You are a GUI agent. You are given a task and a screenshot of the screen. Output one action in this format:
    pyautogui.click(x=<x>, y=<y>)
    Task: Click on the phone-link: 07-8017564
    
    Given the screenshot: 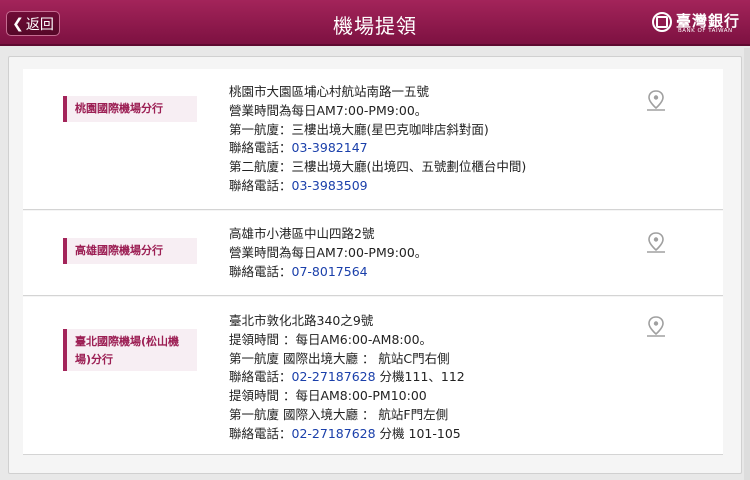 What is the action you would take?
    pyautogui.click(x=330, y=271)
    